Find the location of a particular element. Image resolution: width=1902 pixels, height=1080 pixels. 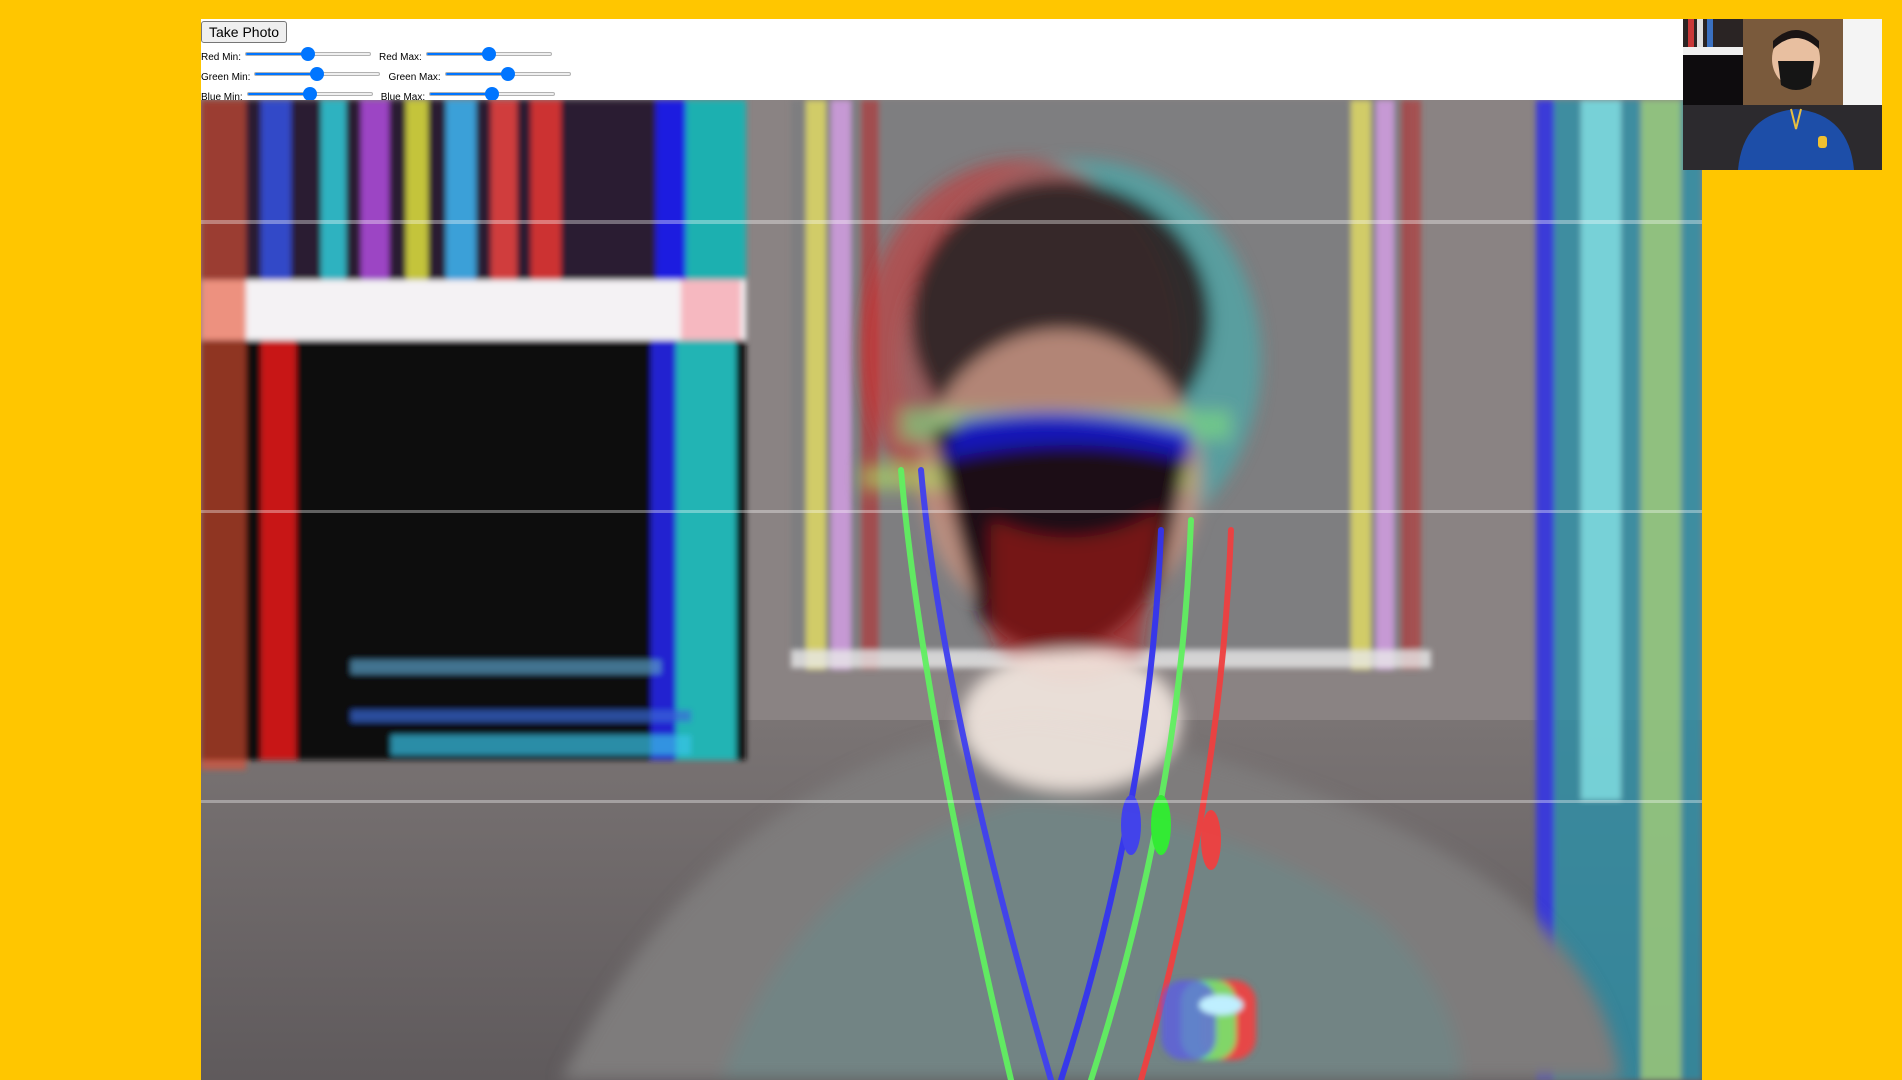

green-min-label: Green Min: is located at coordinates (226, 77).